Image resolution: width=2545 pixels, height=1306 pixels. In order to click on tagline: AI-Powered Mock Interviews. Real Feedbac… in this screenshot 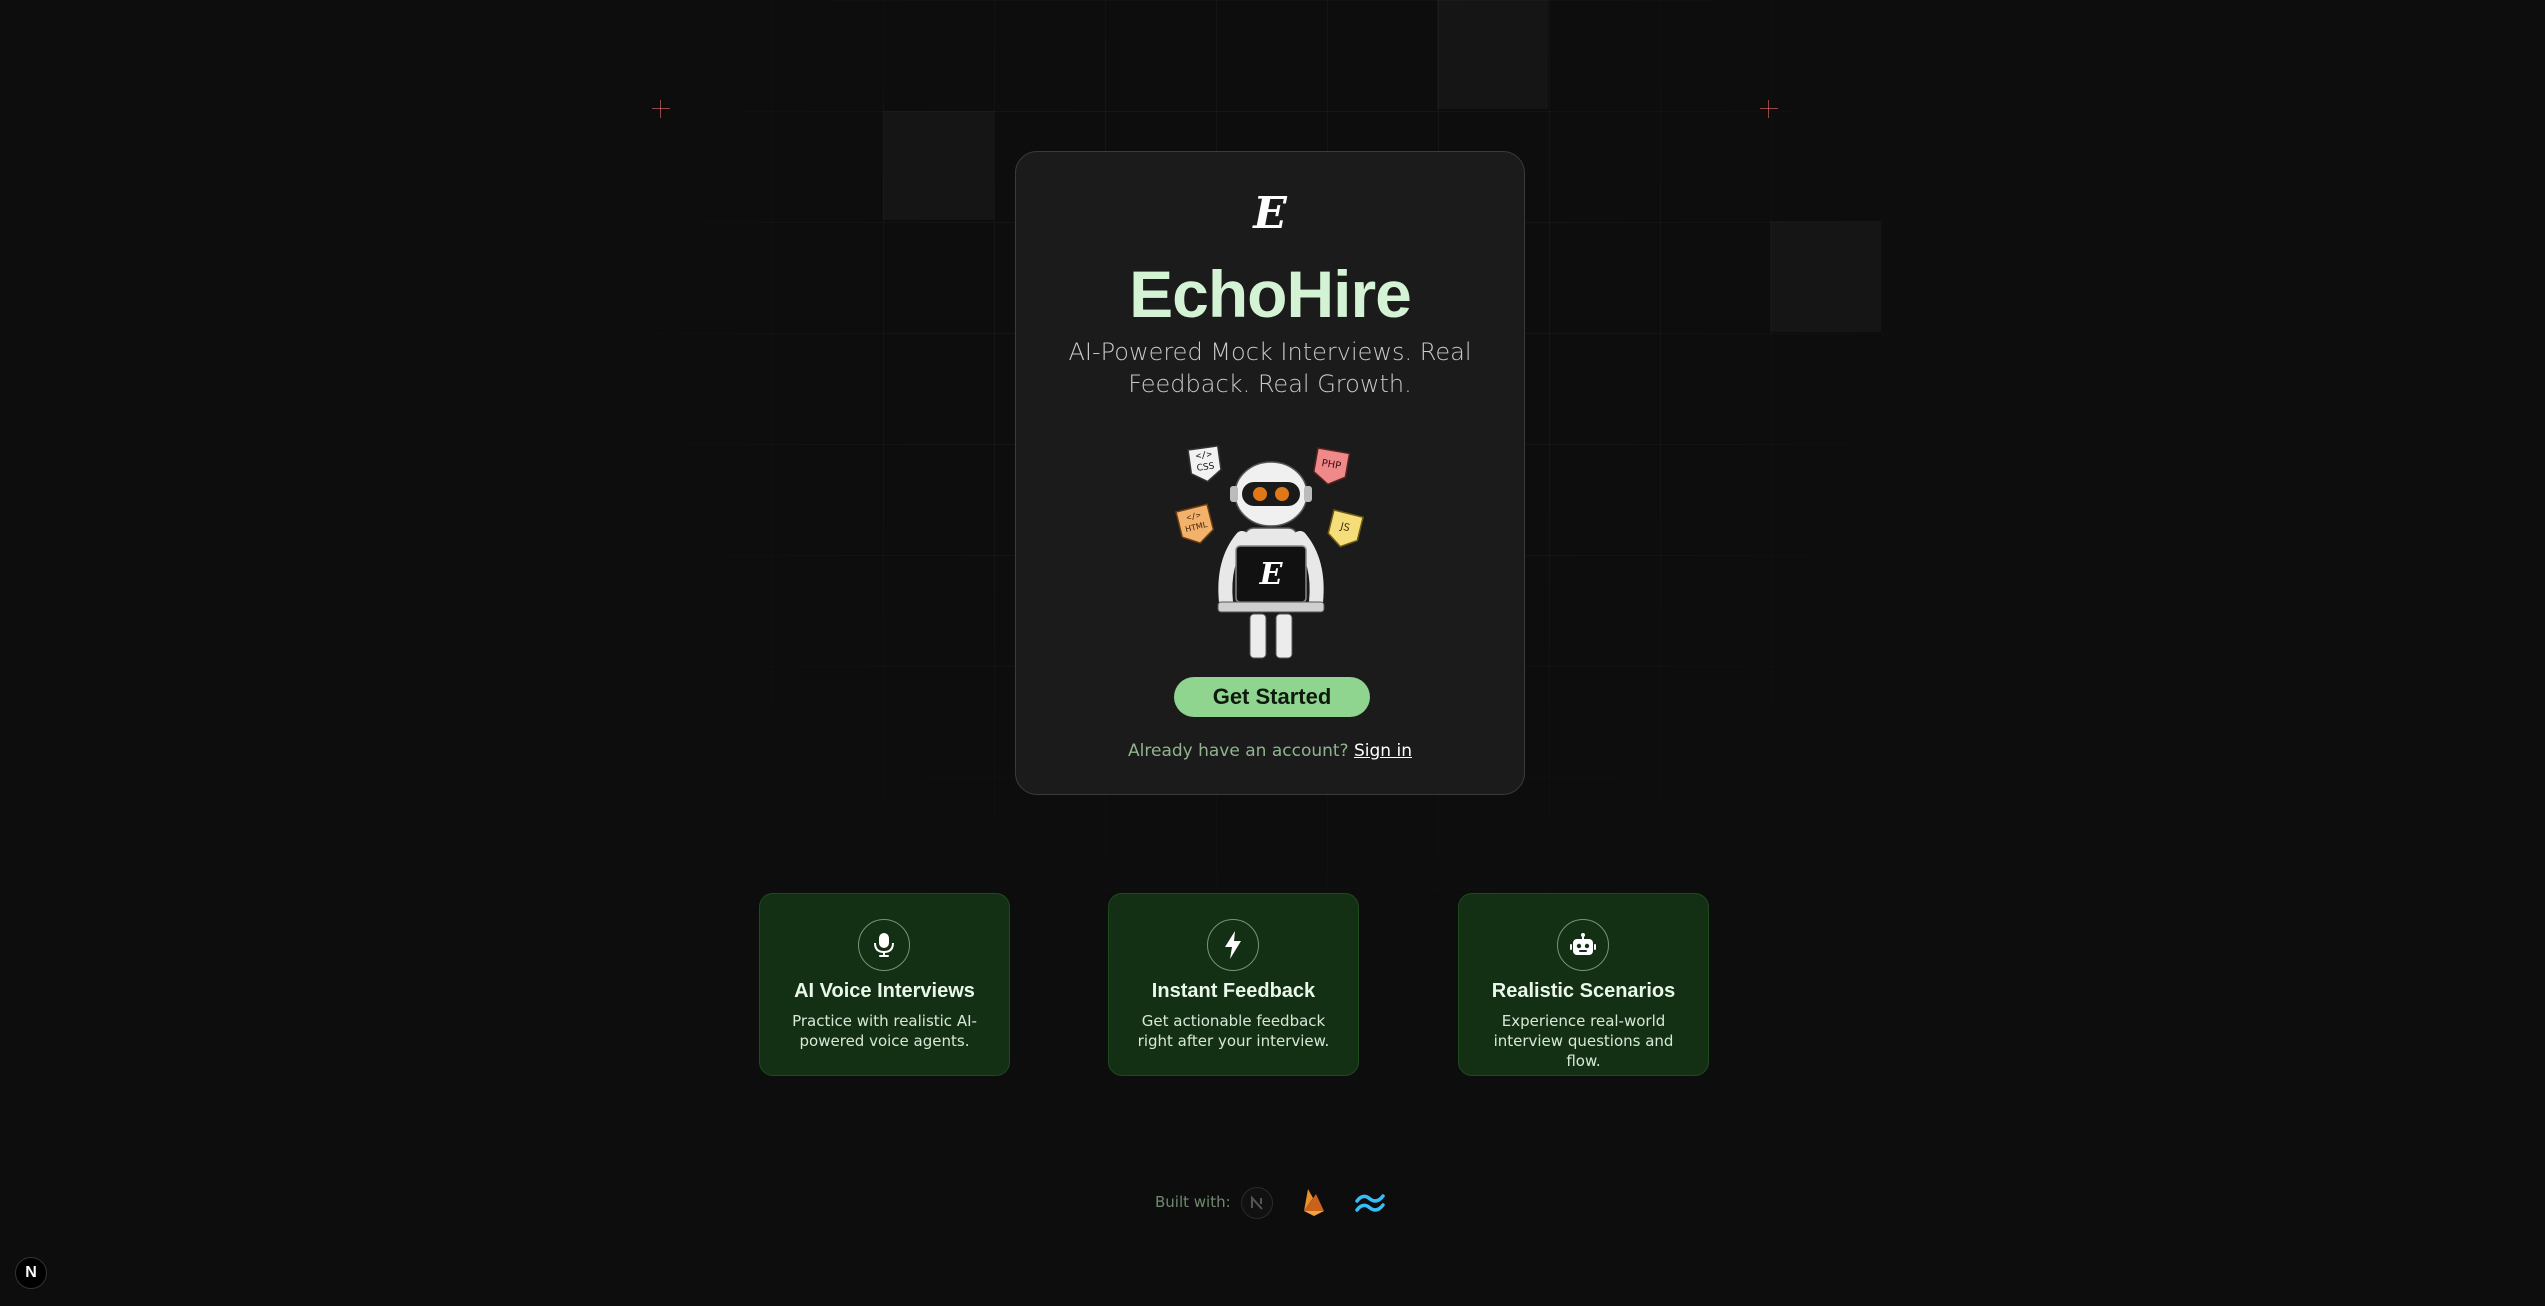, I will do `click(1270, 368)`.